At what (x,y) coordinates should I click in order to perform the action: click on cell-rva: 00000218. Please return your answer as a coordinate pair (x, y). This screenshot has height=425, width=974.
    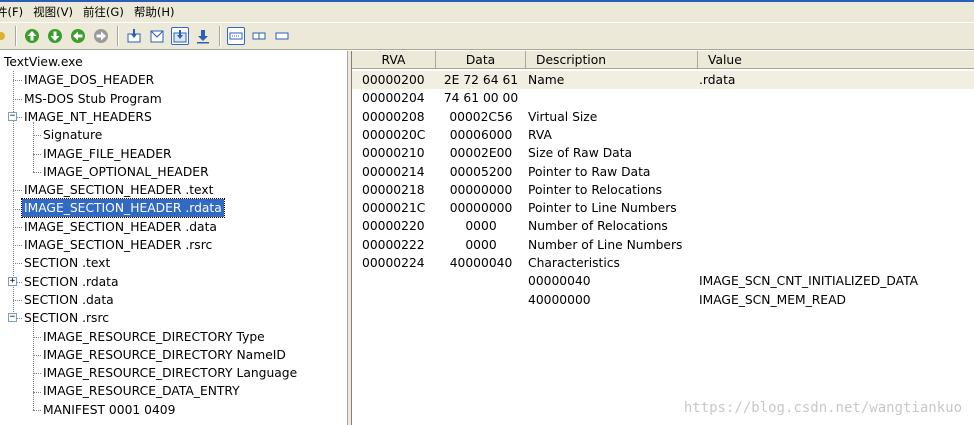
    Looking at the image, I should click on (393, 189).